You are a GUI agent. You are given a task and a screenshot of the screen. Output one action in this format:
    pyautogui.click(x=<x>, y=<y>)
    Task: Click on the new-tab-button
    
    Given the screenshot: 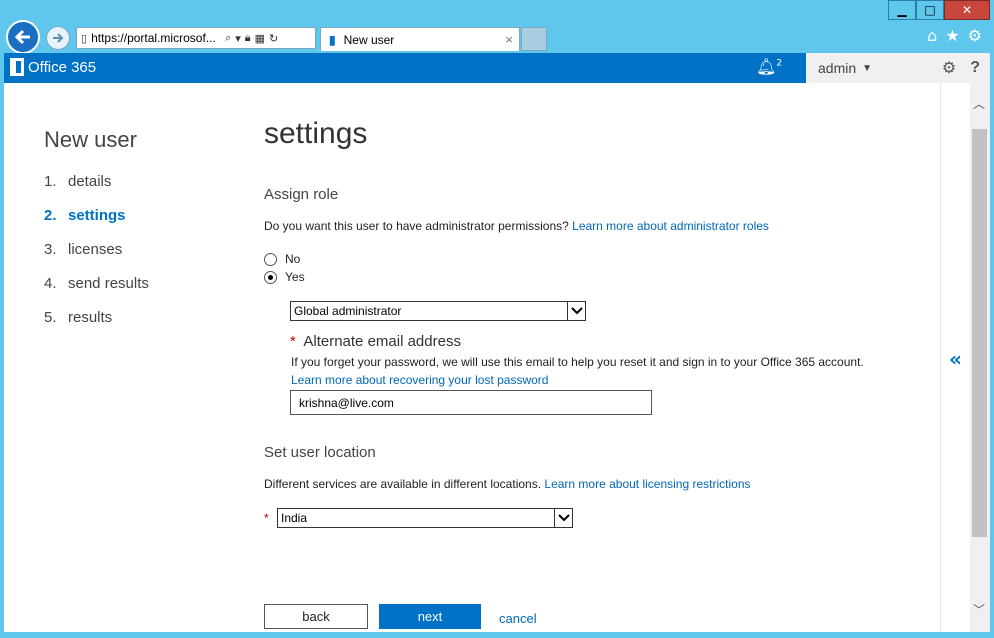 What is the action you would take?
    pyautogui.click(x=534, y=39)
    